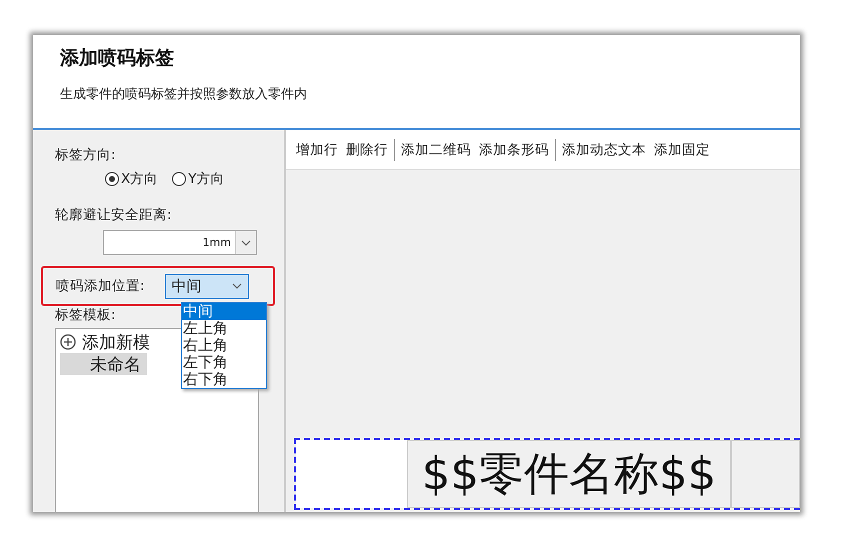 Image resolution: width=849 pixels, height=553 pixels. What do you see at coordinates (85, 155) in the screenshot?
I see `field-label: 标签方向:` at bounding box center [85, 155].